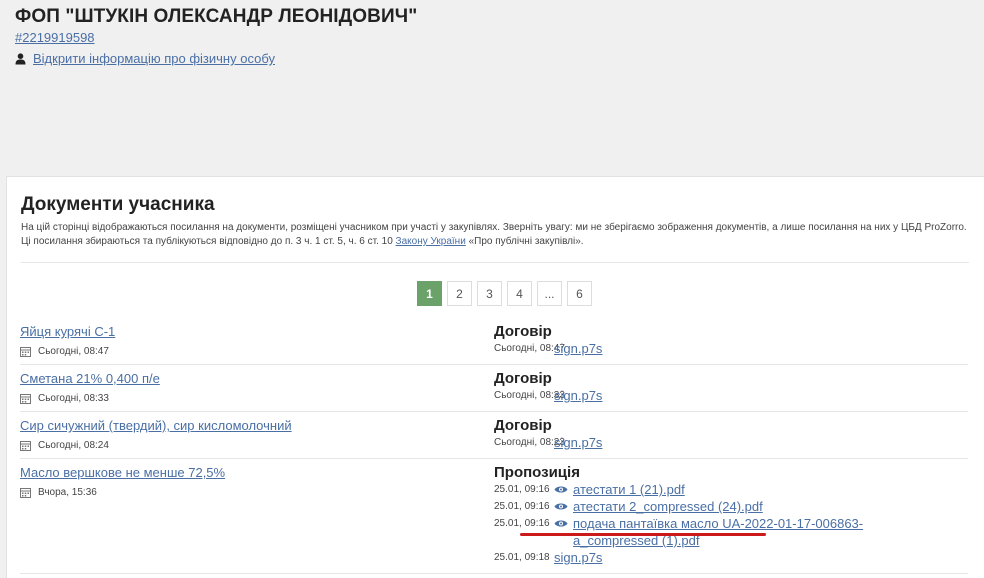 The image size is (984, 578). Describe the element at coordinates (729, 395) in the screenshot. I see `doc-file: Сьогодні, 08:33 sign.p7s` at that location.